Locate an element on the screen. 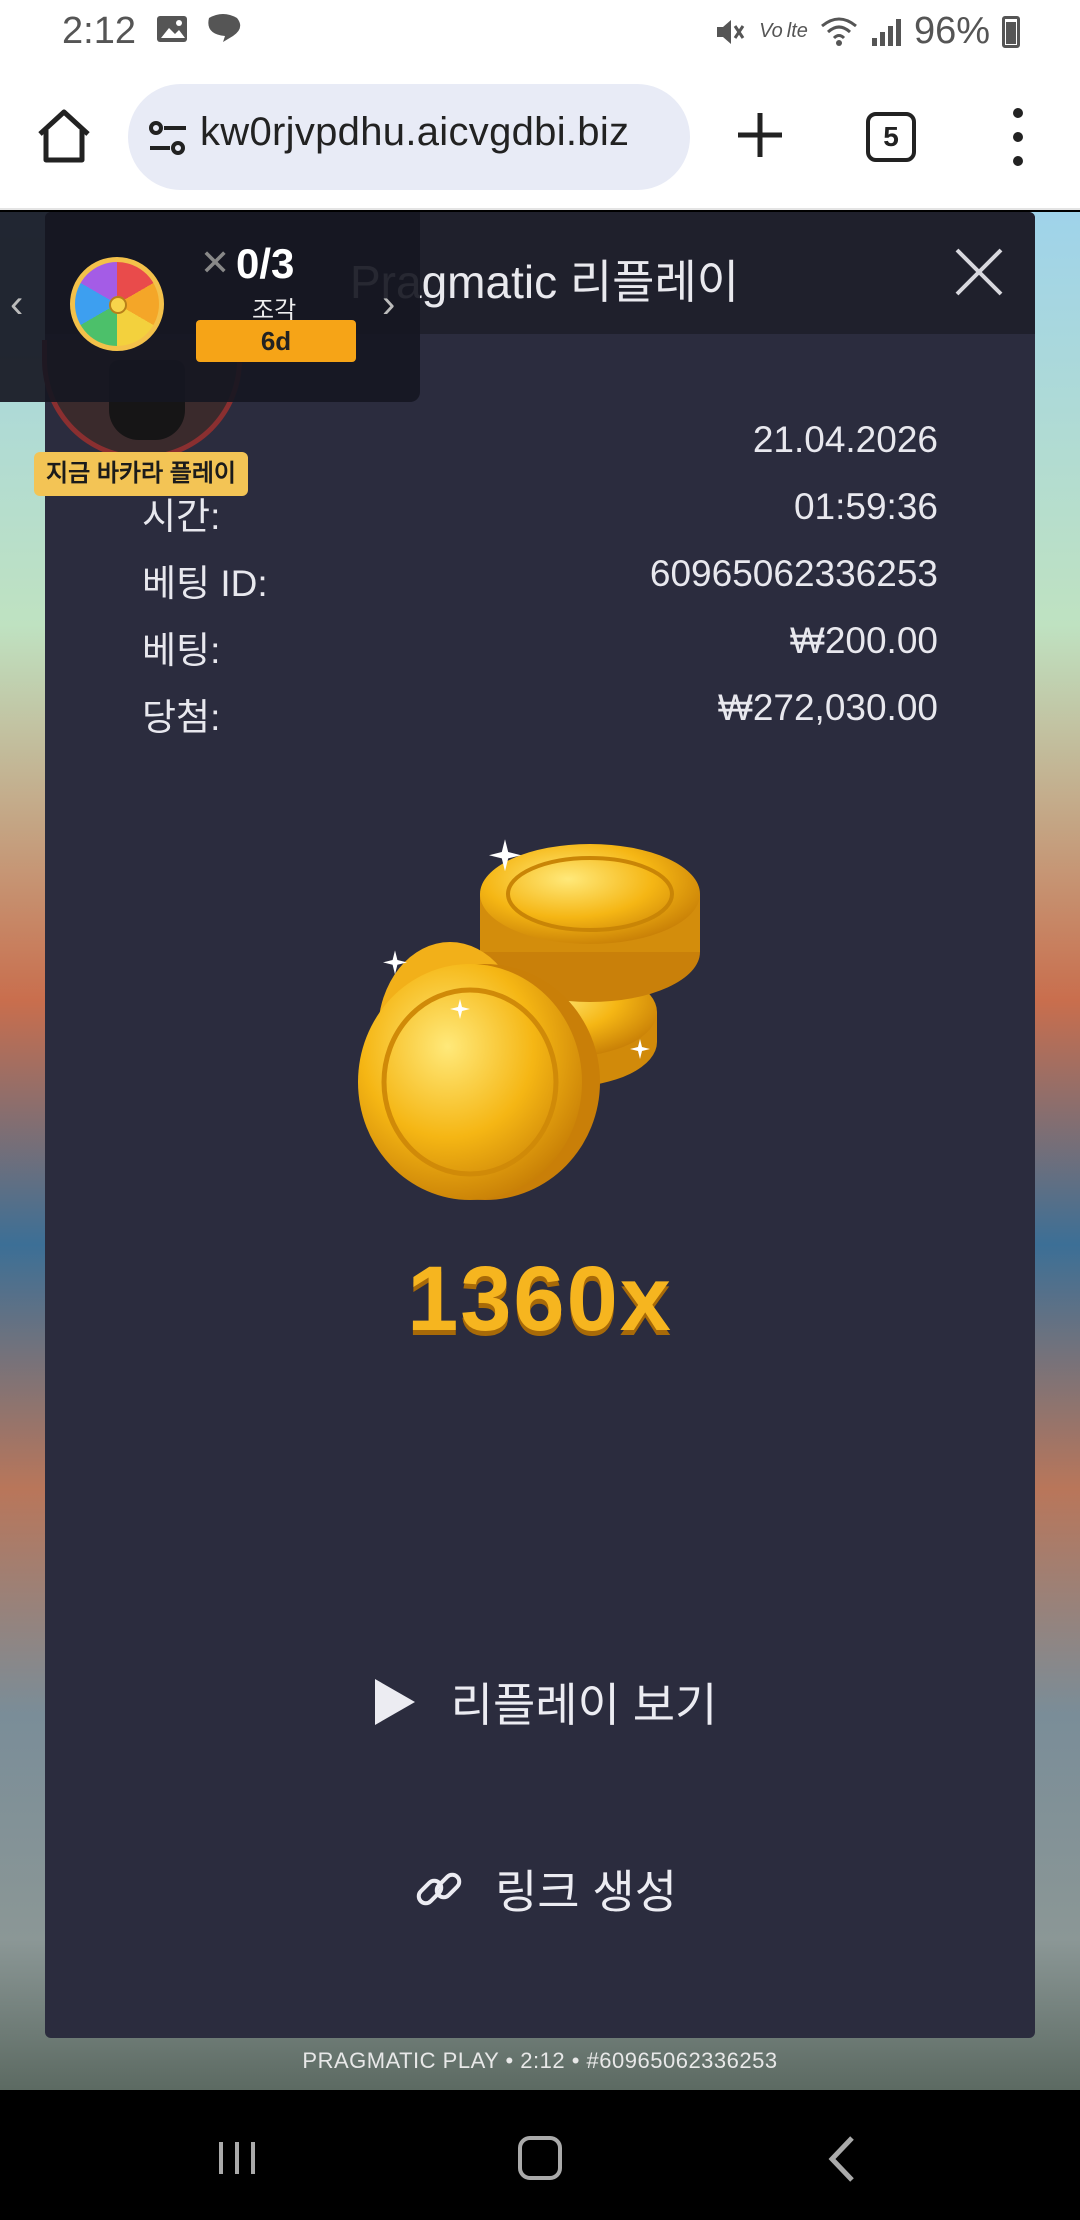  system-nav-bar is located at coordinates (540, 2155).